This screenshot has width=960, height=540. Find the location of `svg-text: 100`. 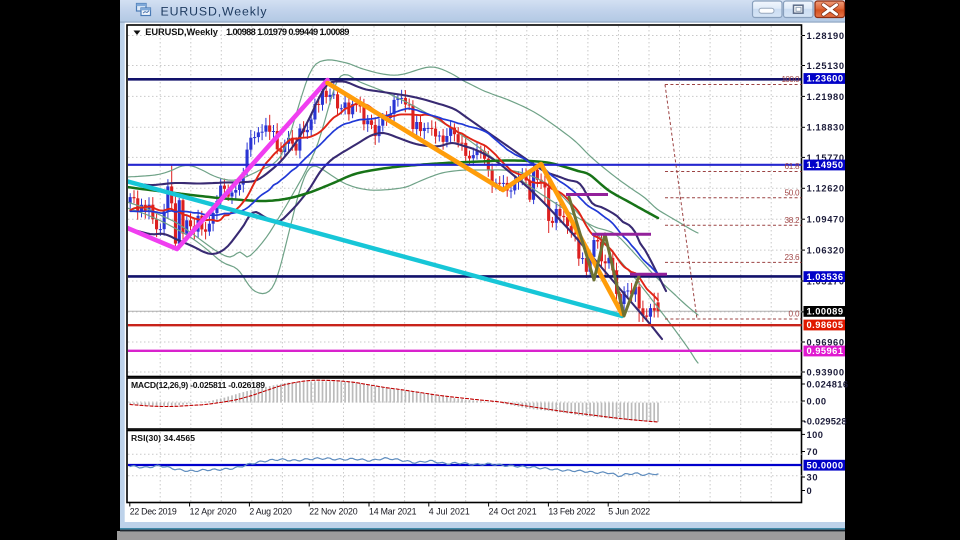

svg-text: 100 is located at coordinates (815, 435).